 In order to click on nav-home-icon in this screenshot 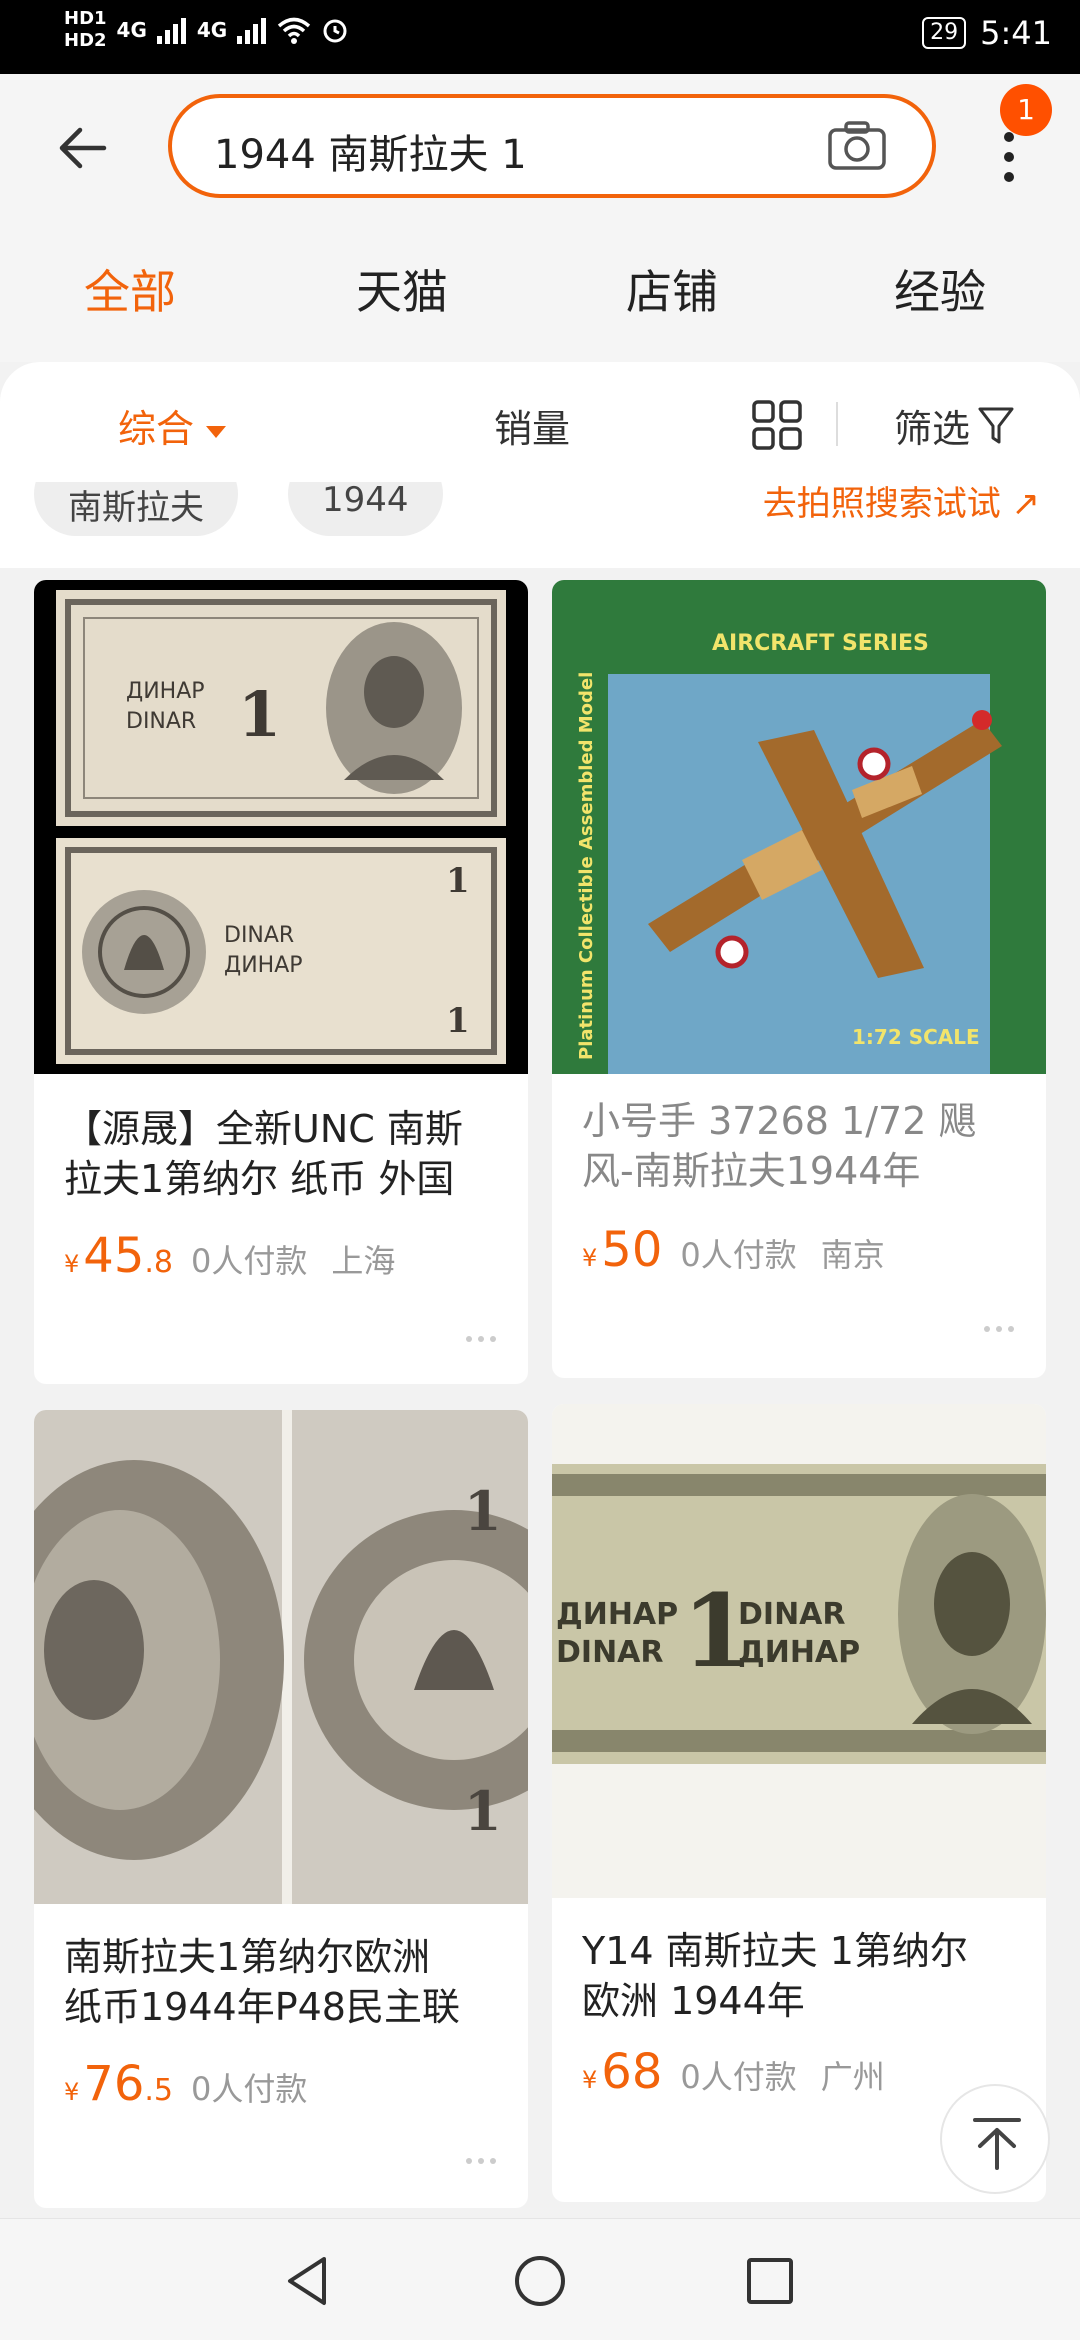, I will do `click(540, 2281)`.